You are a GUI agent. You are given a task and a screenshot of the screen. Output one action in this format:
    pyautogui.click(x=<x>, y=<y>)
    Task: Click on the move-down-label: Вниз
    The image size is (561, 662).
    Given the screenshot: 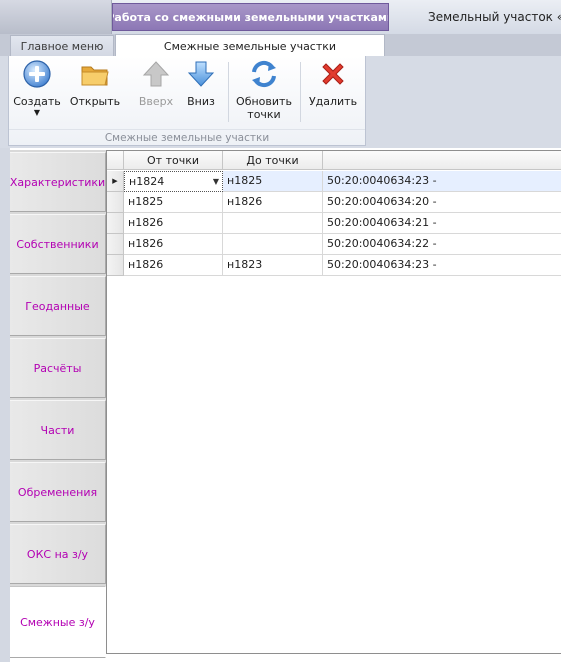 What is the action you would take?
    pyautogui.click(x=201, y=101)
    